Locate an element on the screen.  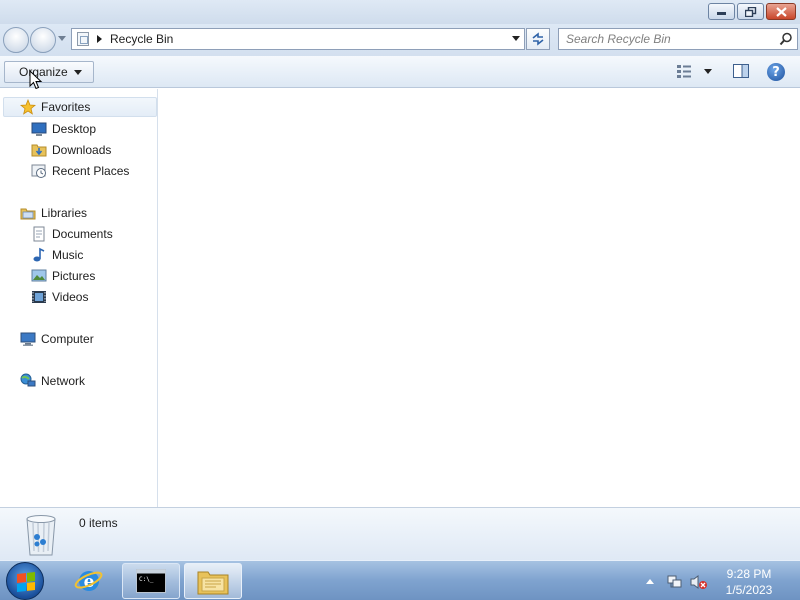
svg-text: C:\_ is located at coordinates (146, 579).